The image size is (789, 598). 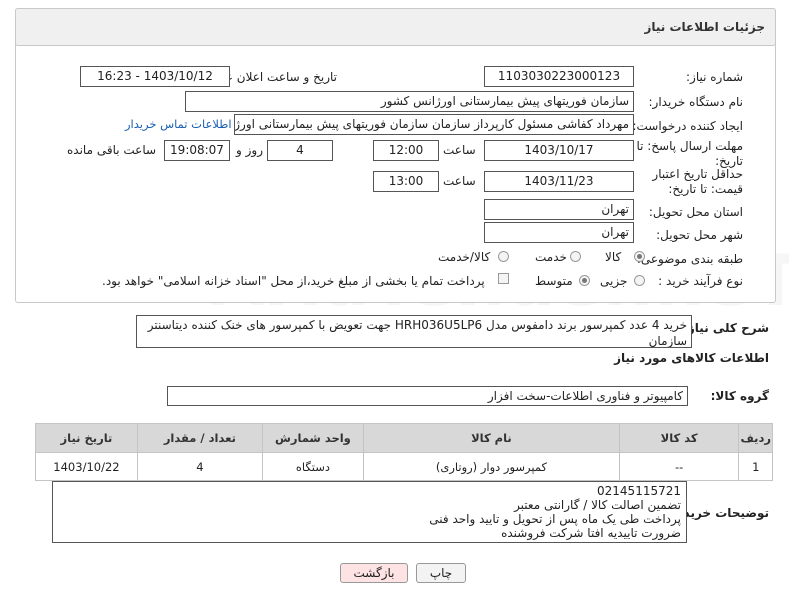 What do you see at coordinates (551, 257) in the screenshot?
I see `category-option-service: خدمت` at bounding box center [551, 257].